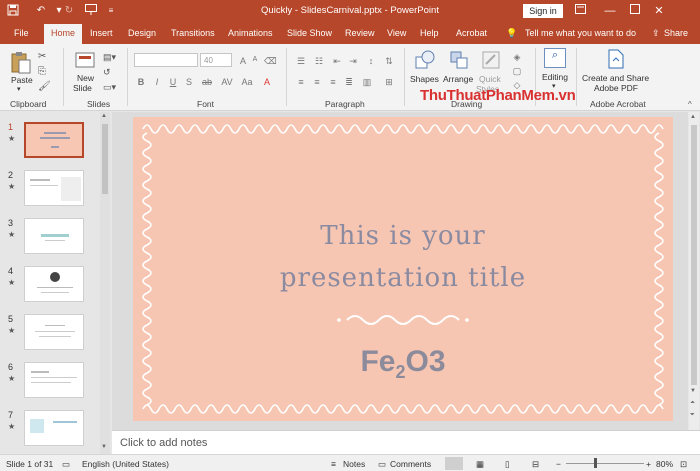  What do you see at coordinates (406, 442) in the screenshot?
I see `notes-pane: Click to add notes` at bounding box center [406, 442].